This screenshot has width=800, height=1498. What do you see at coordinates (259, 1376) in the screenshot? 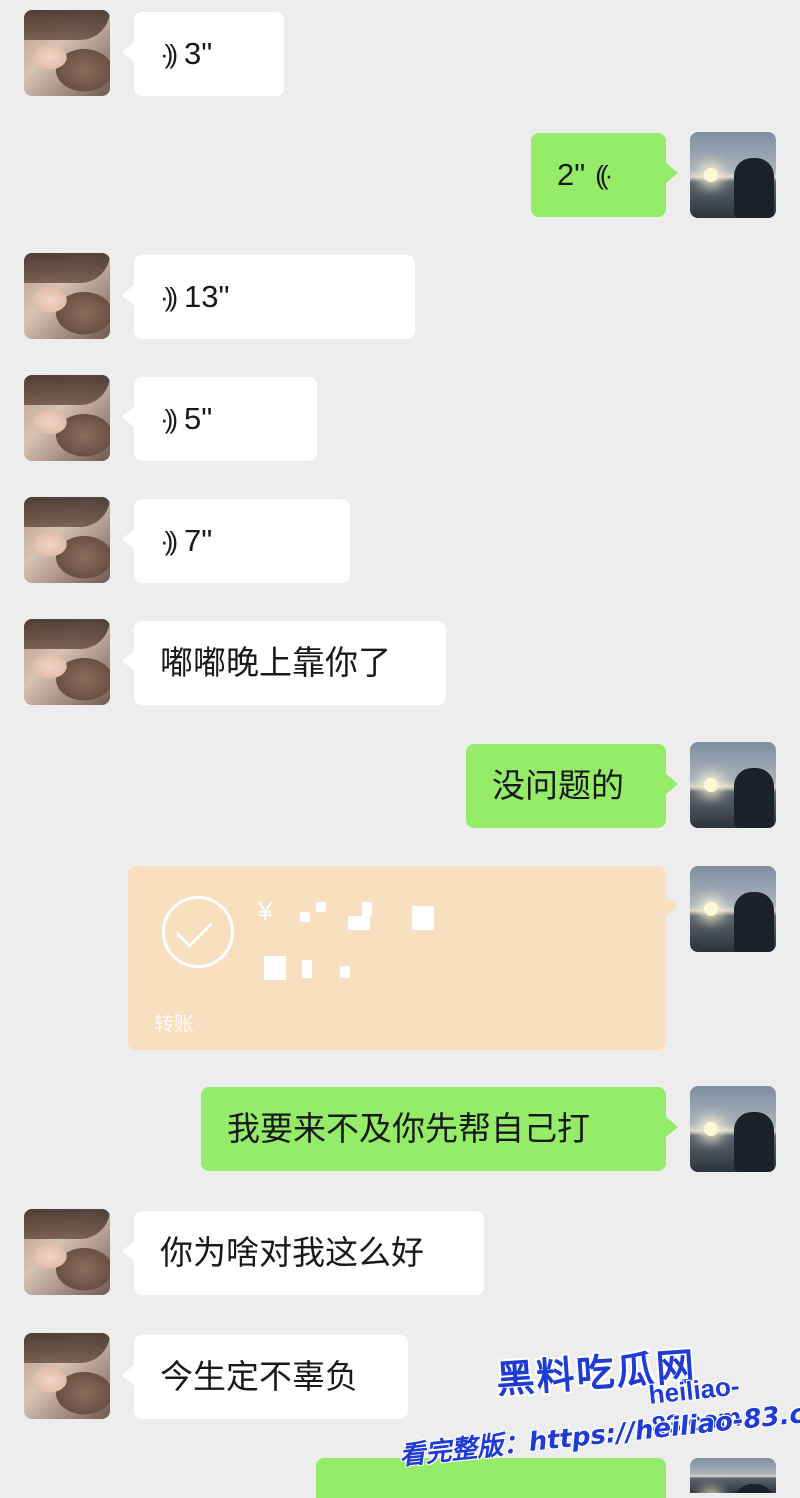
I see `message-text: 今生定不辜负` at bounding box center [259, 1376].